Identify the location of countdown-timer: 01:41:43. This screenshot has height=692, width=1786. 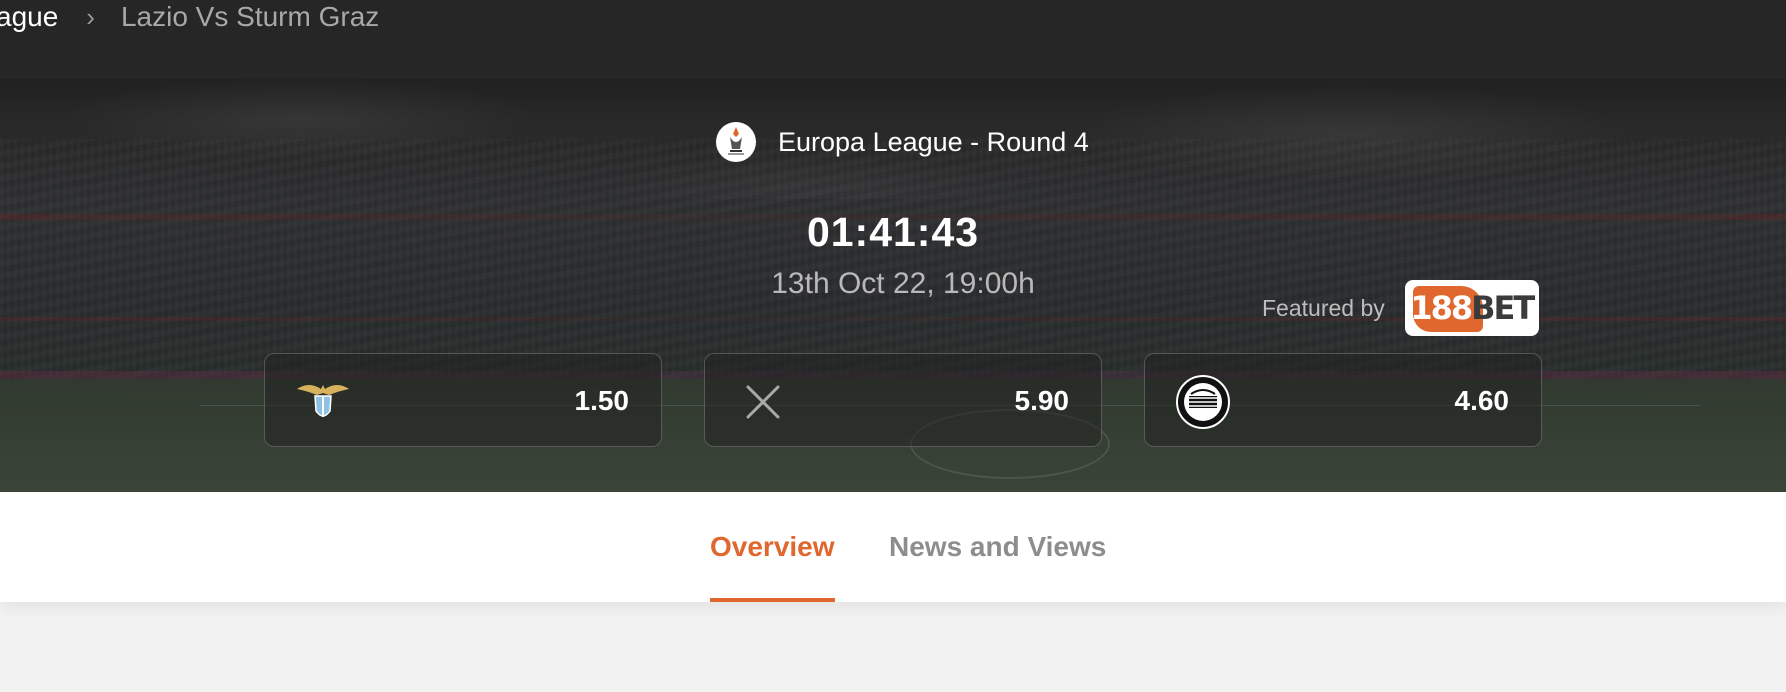
(893, 232).